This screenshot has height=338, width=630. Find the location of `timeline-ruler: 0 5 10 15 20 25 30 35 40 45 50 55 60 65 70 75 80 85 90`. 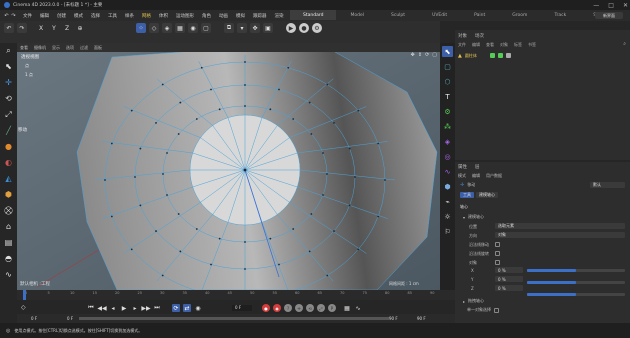

timeline-ruler: 0 5 10 15 20 25 30 35 40 45 50 55 60 65 70 75 80 85 90 is located at coordinates (236, 295).